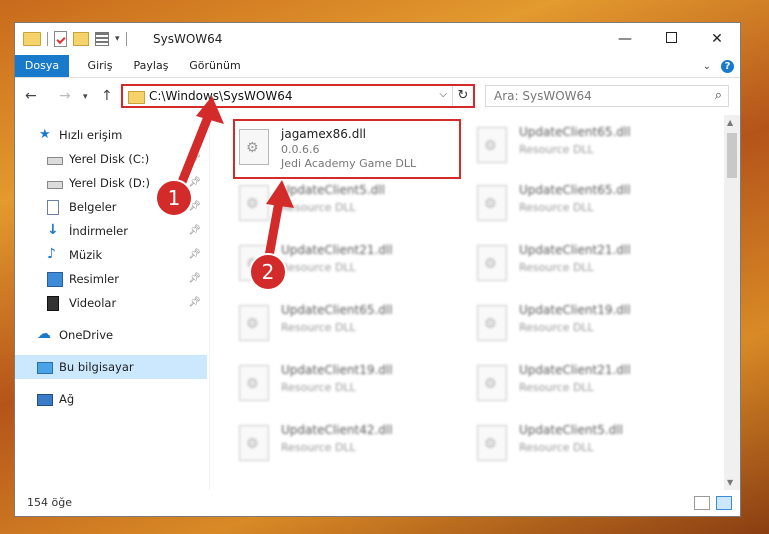  Describe the element at coordinates (86, 255) in the screenshot. I see `sidebar-item-label: Müzik` at that location.